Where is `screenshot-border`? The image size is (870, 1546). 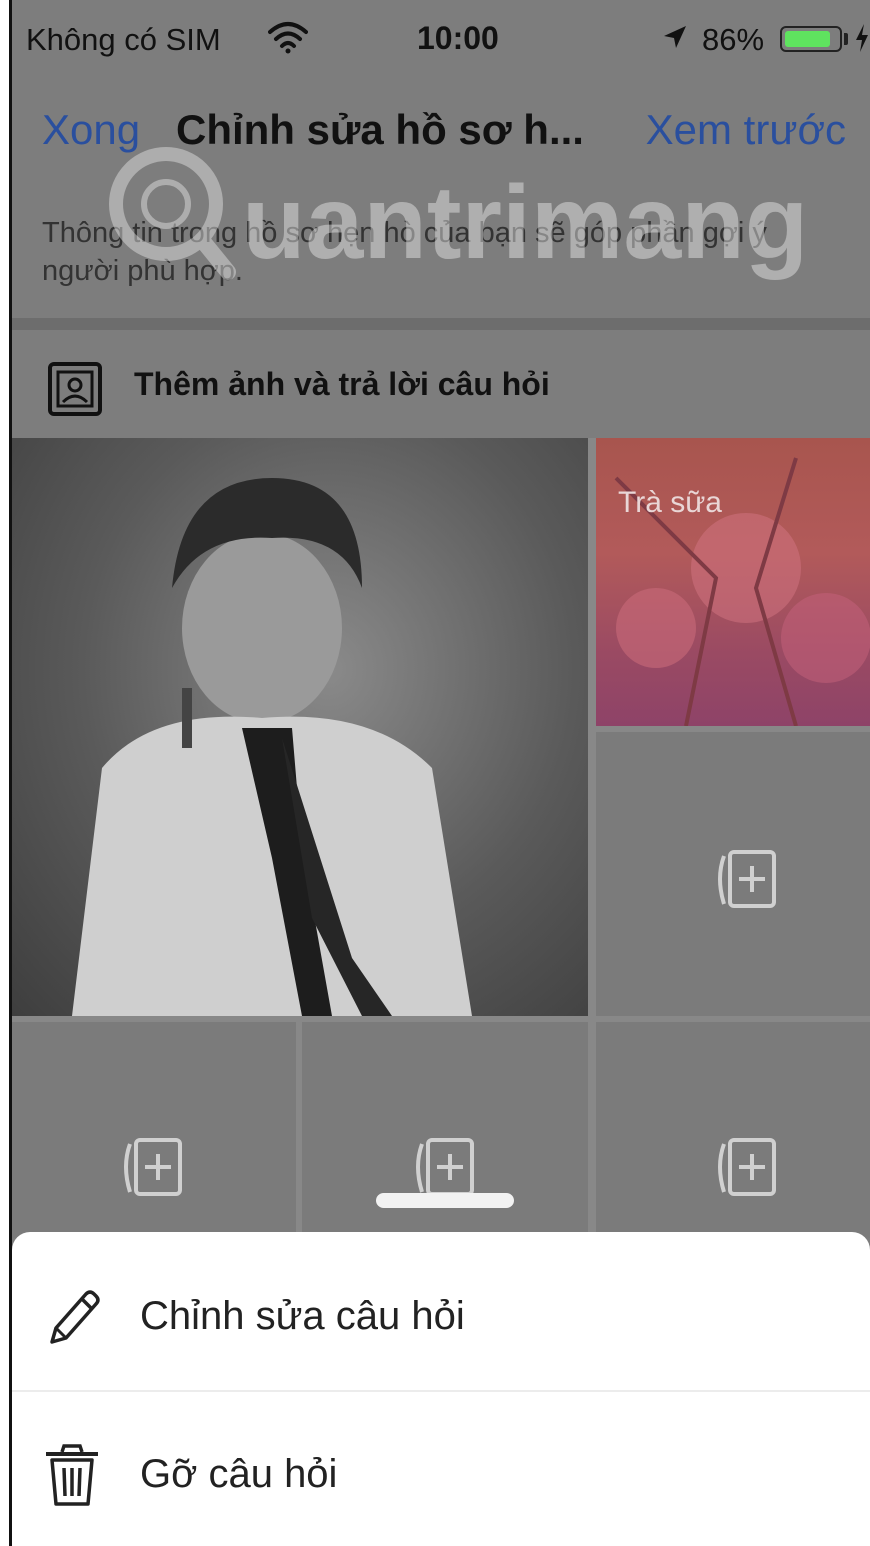
screenshot-border is located at coordinates (6, 773).